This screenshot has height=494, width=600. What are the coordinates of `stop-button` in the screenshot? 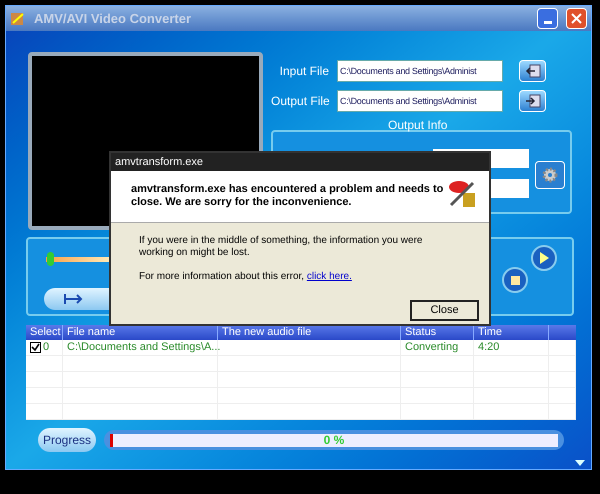 It's located at (515, 280).